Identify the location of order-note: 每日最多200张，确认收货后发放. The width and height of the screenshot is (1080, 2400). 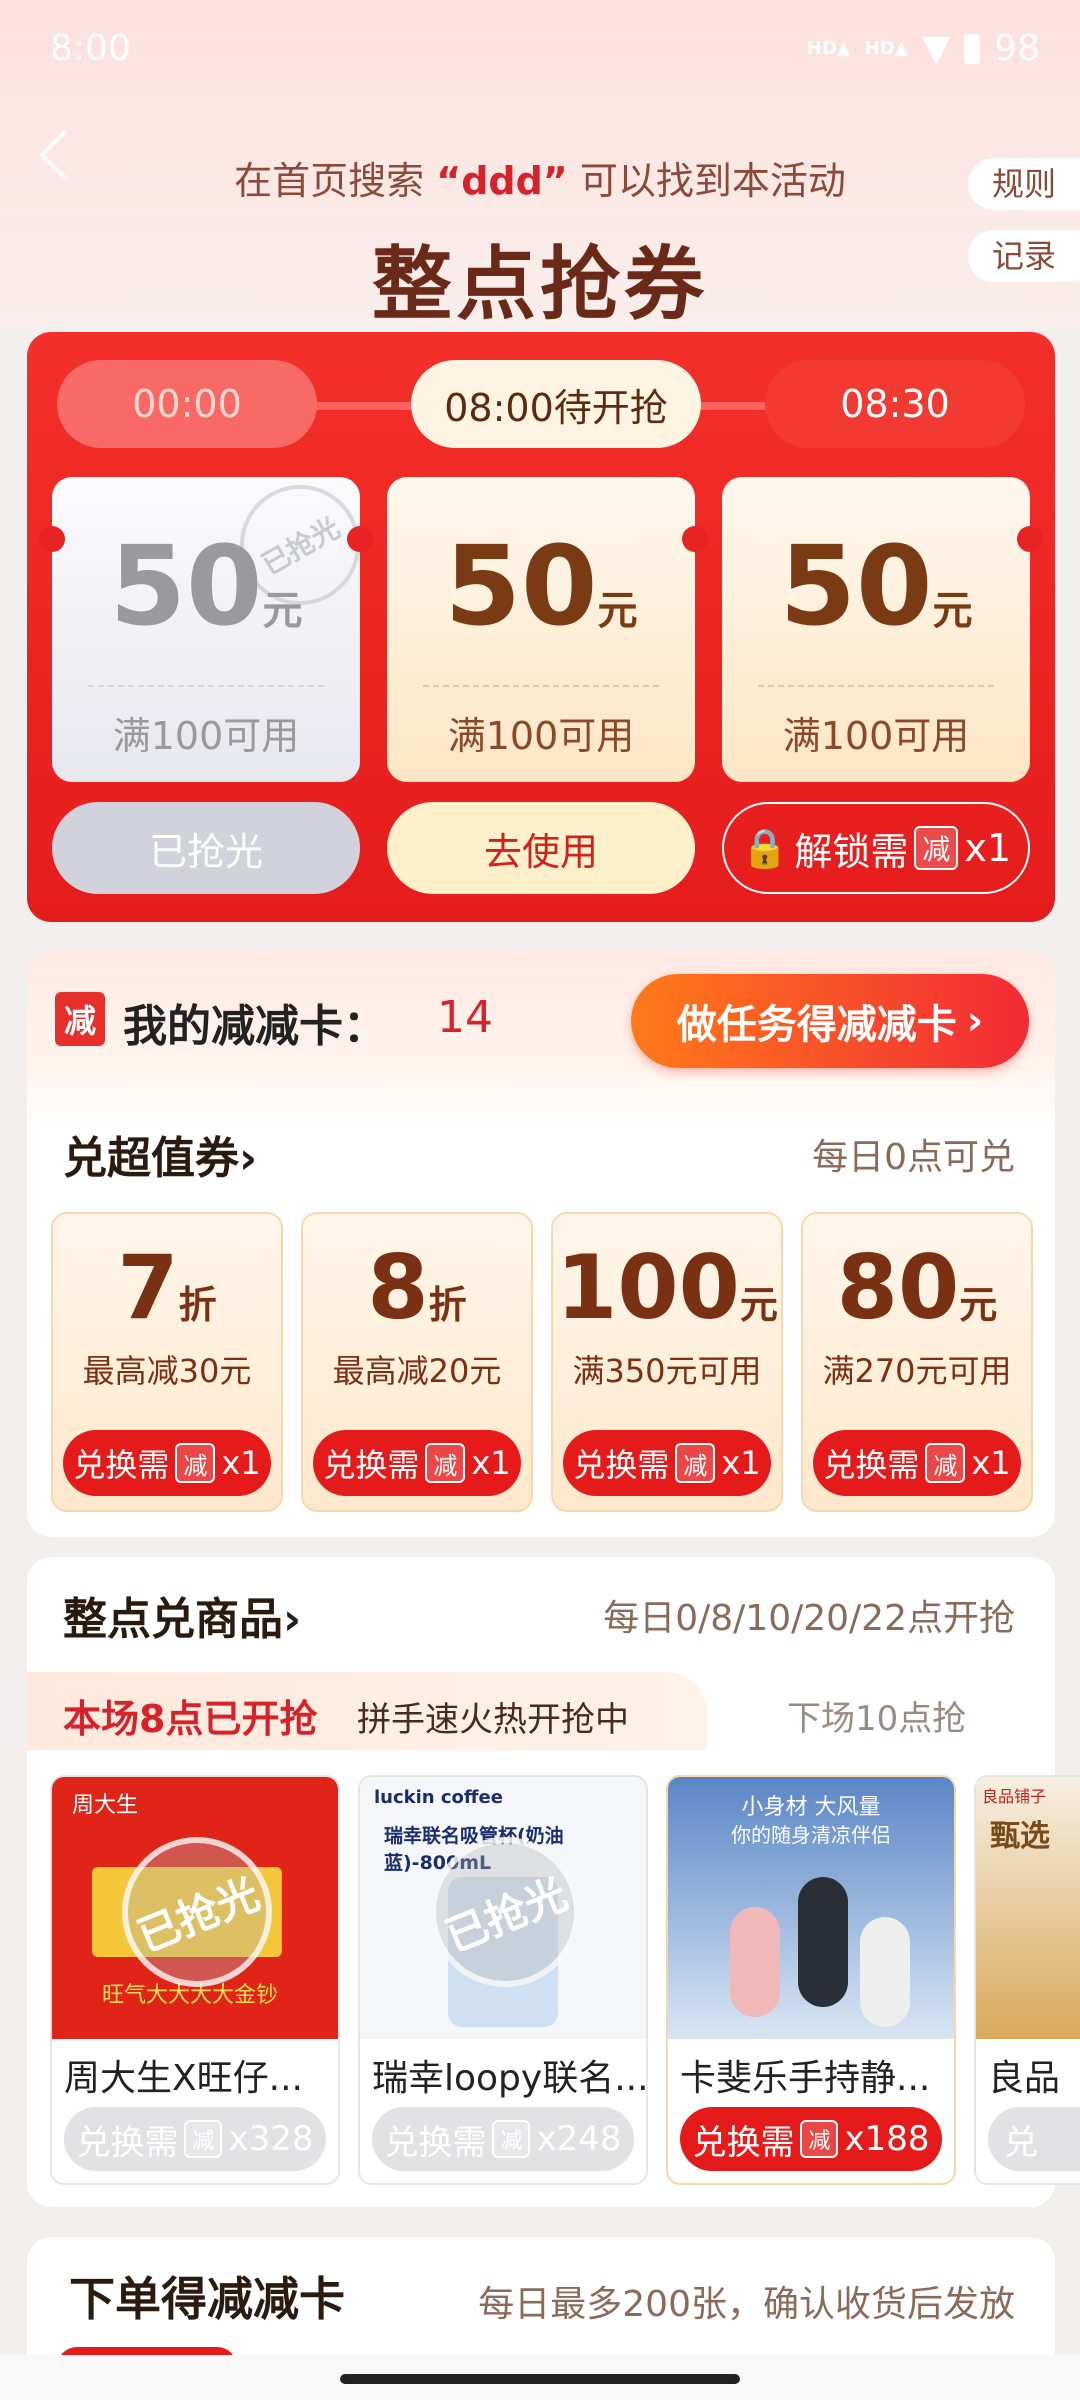
(746, 2304).